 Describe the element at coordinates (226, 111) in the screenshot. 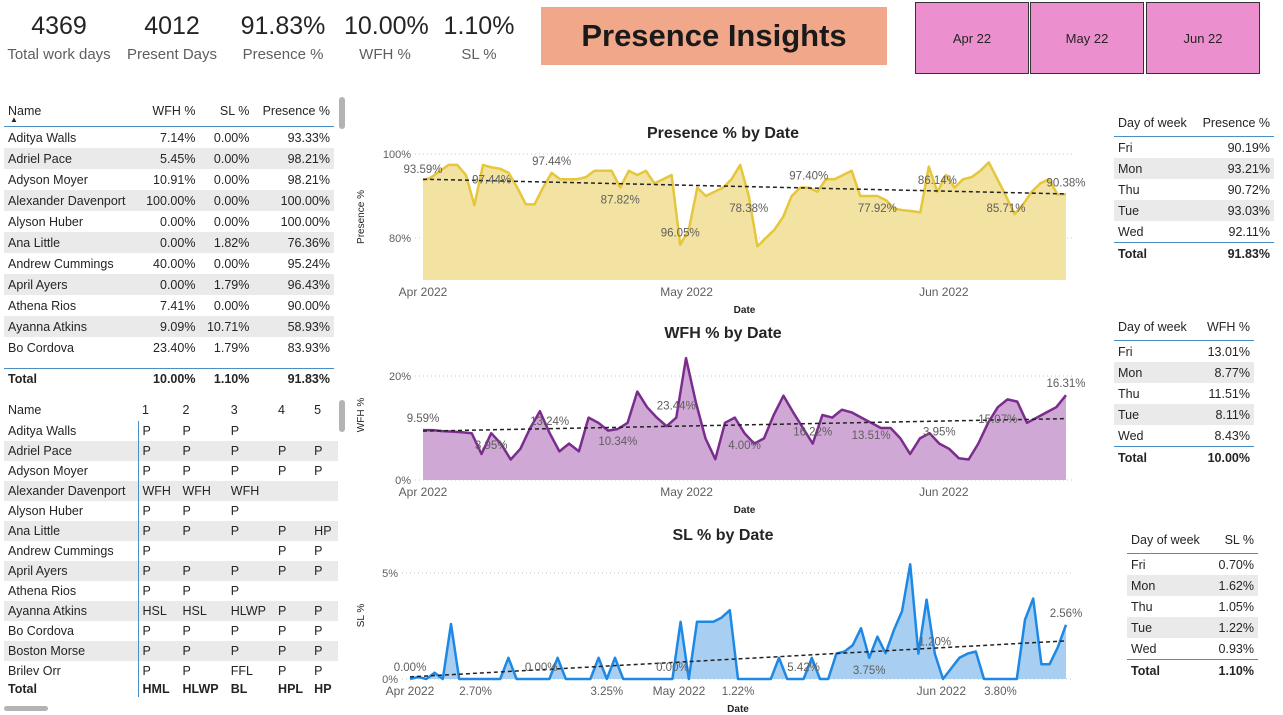

I see `column-header-sl: SL %` at that location.